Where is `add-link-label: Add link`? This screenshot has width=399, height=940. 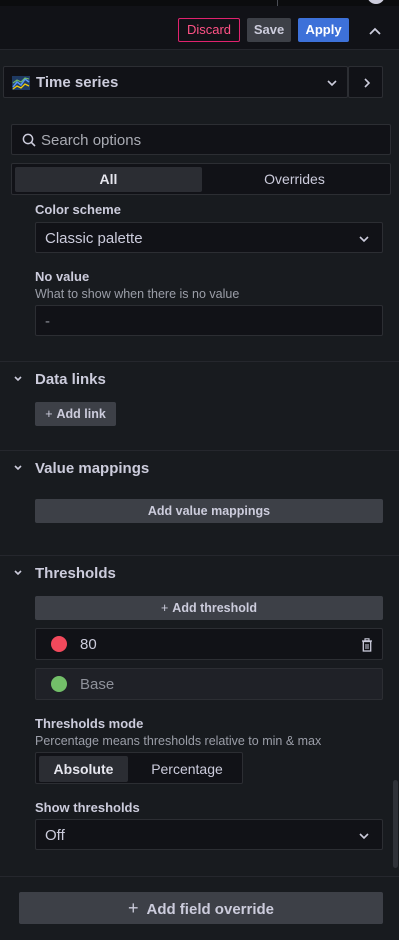
add-link-label: Add link is located at coordinates (81, 414).